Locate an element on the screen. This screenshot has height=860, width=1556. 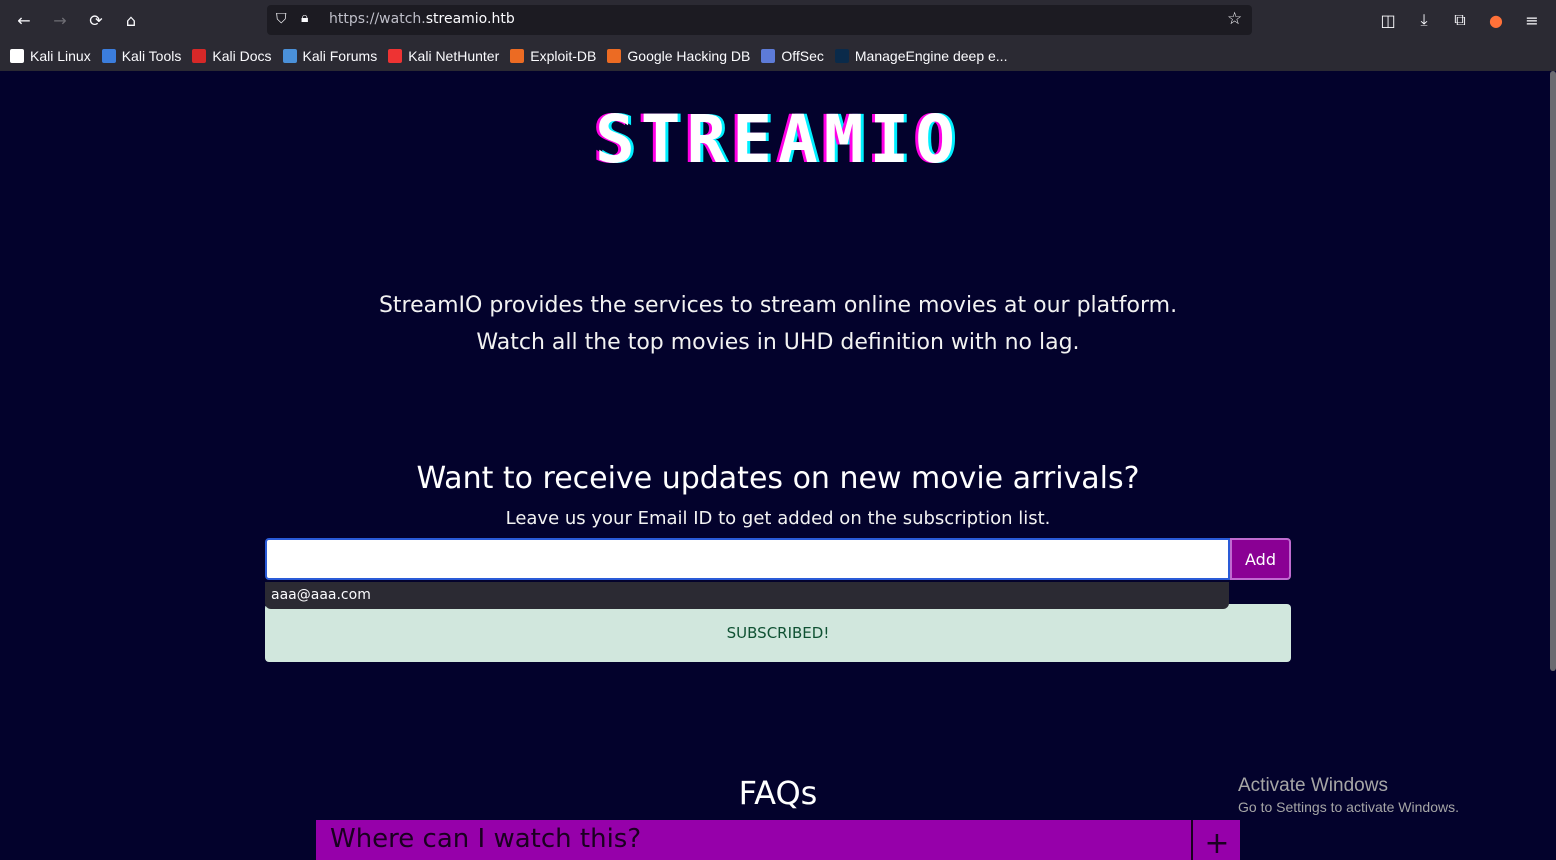
exploit-db-icon is located at coordinates (517, 56).